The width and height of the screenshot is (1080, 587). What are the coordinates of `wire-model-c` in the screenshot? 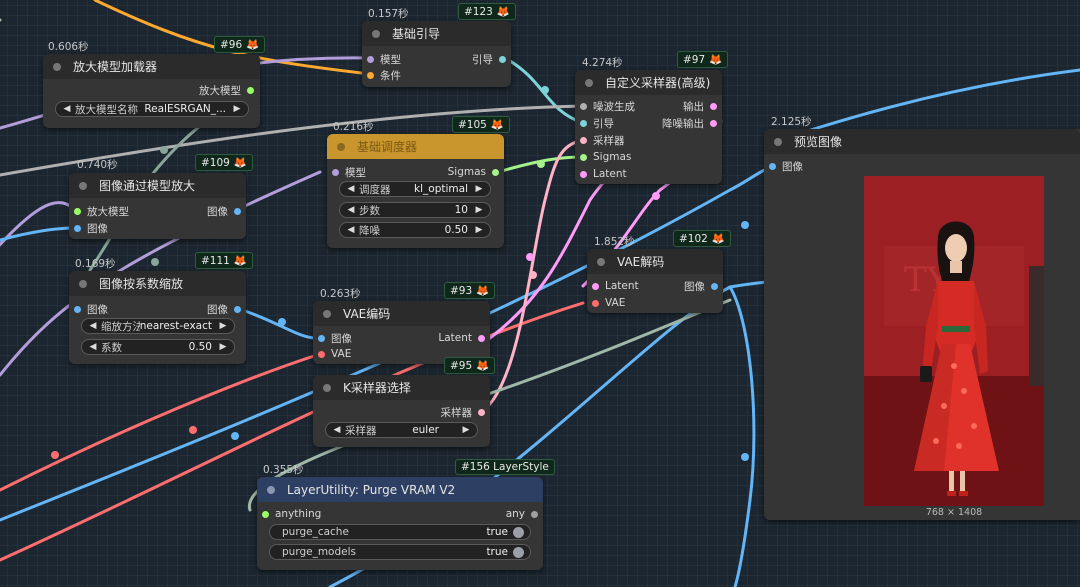 It's located at (38, 224).